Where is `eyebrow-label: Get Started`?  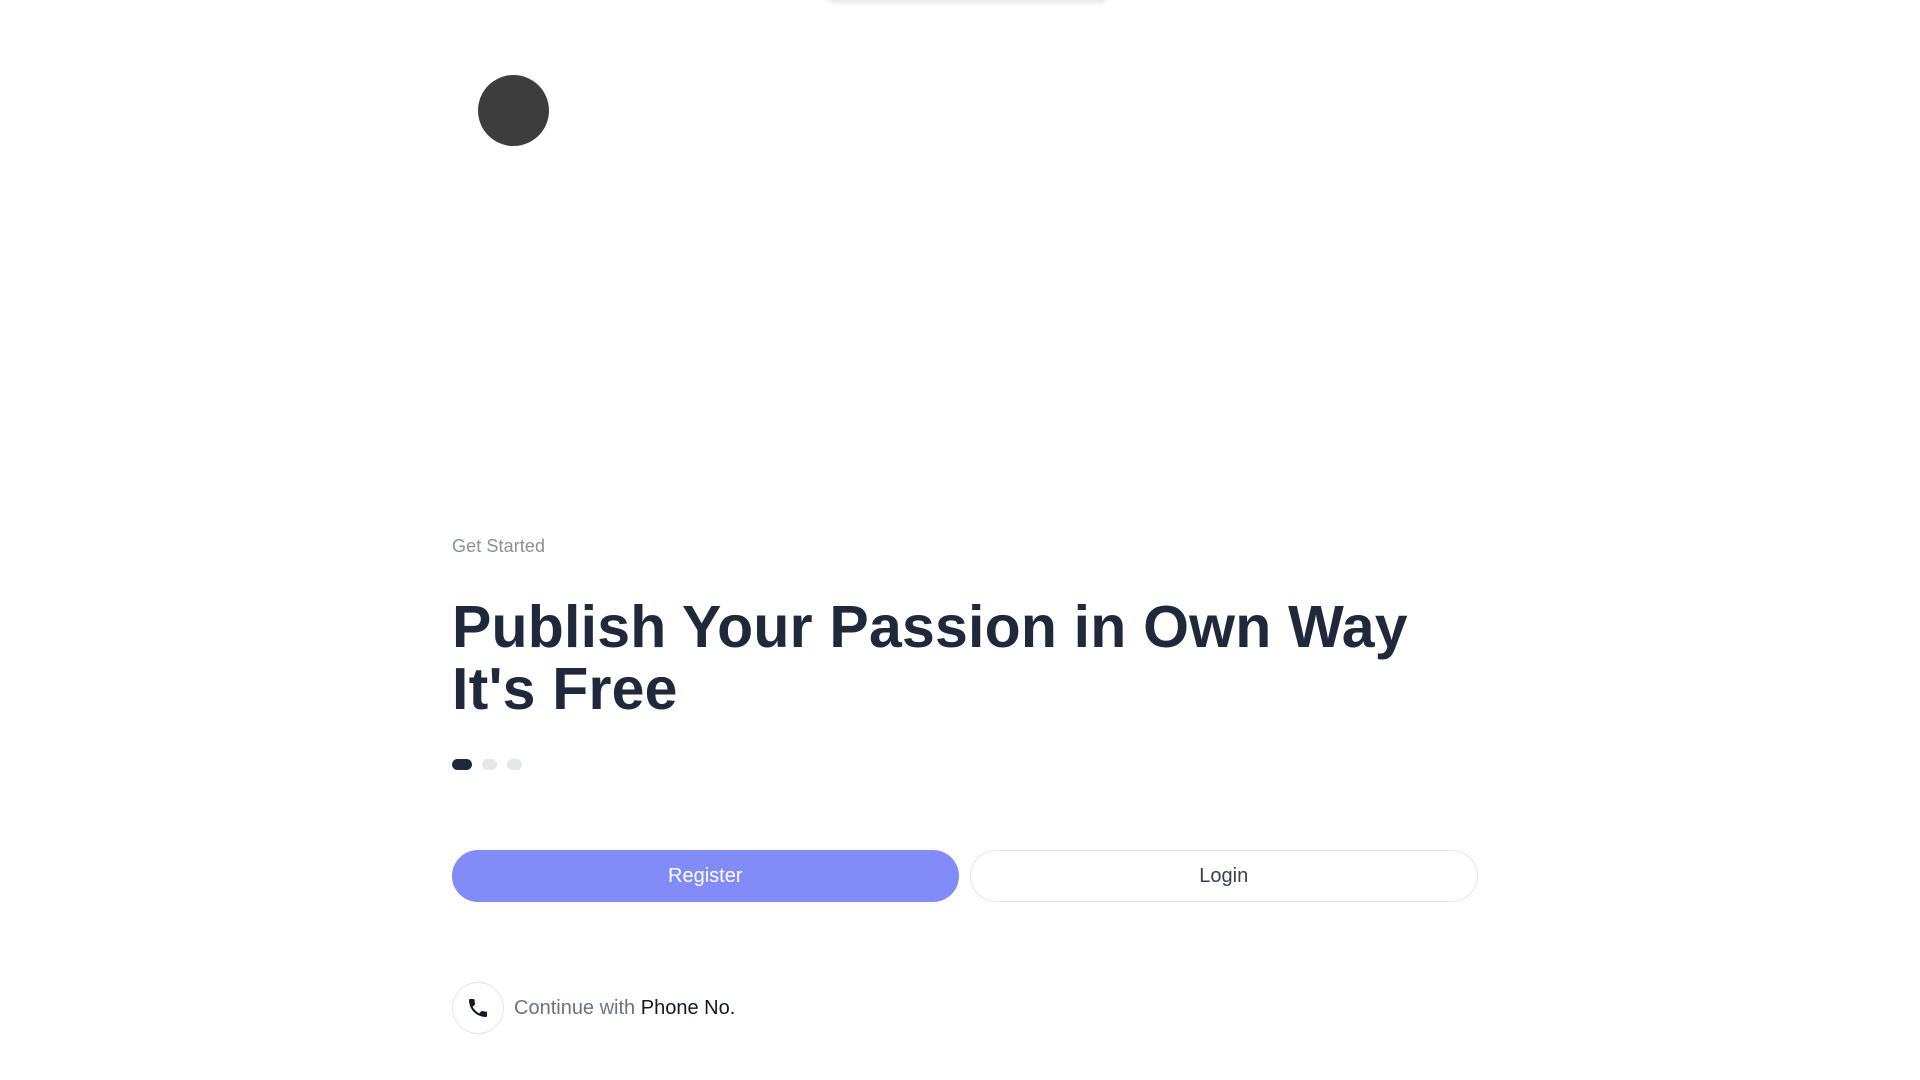 eyebrow-label: Get Started is located at coordinates (499, 546).